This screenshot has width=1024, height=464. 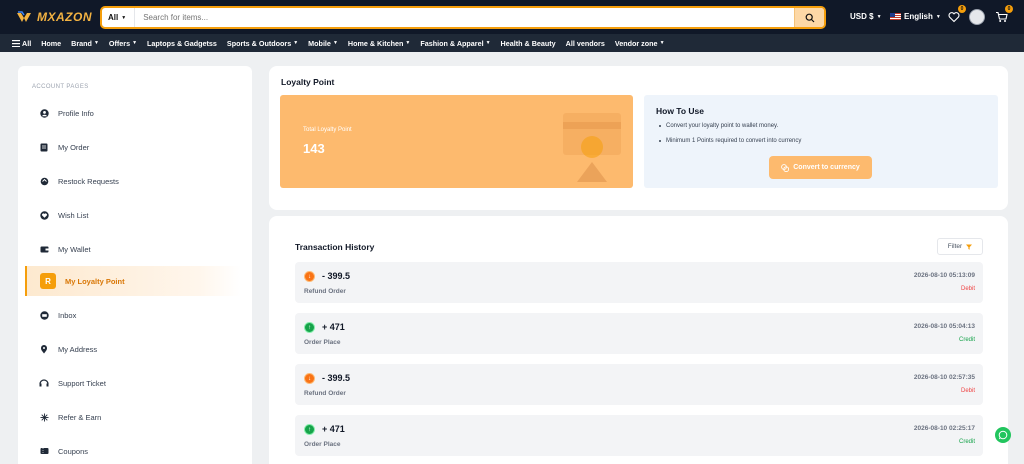 What do you see at coordinates (95, 281) in the screenshot?
I see `sidebar-item-label: My Loyalty Point` at bounding box center [95, 281].